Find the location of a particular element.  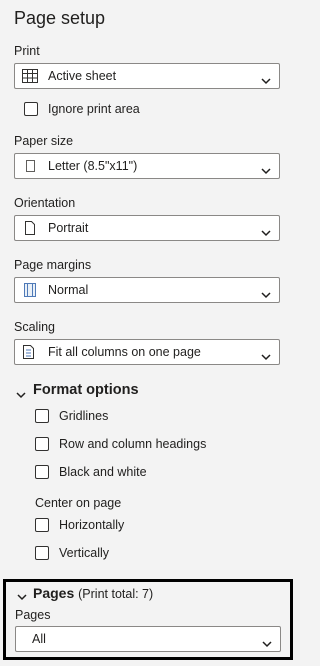

fit-columns-icon is located at coordinates (30, 352).